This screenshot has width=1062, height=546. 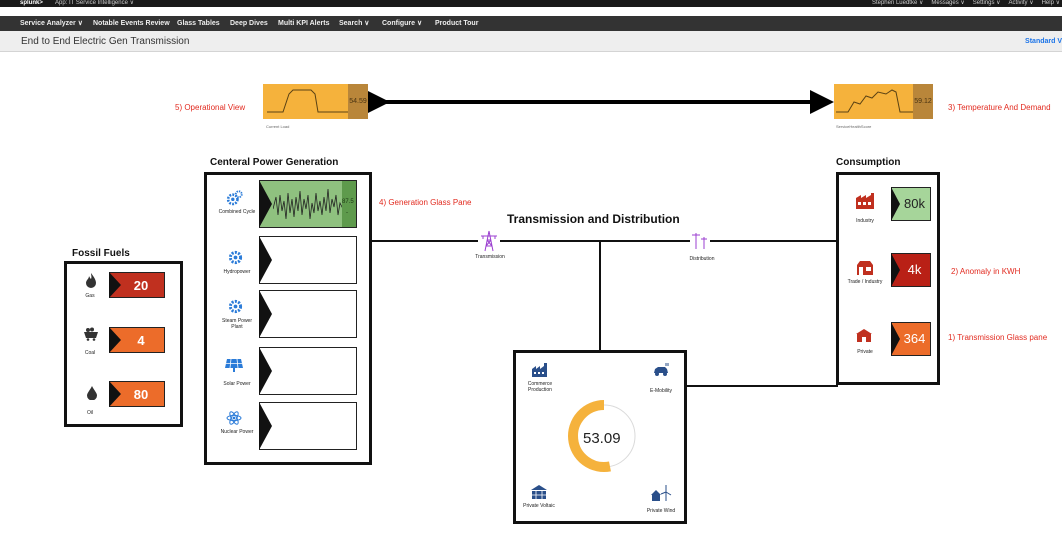 I want to click on private-label: Private, so click(x=865, y=352).